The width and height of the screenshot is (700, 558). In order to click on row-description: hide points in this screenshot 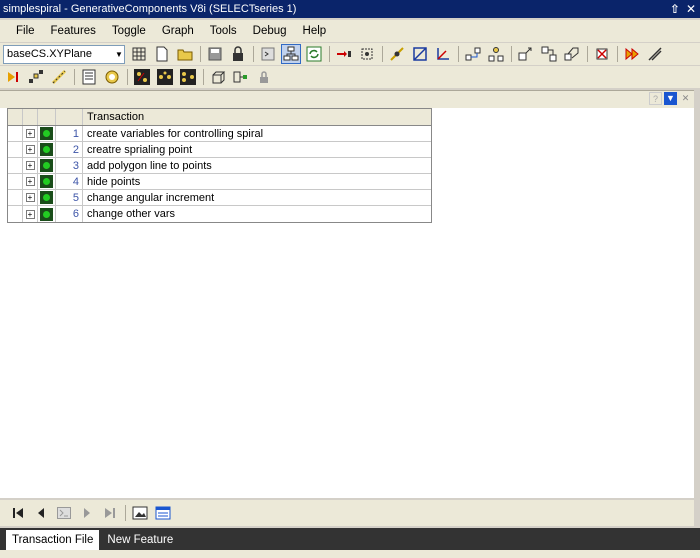, I will do `click(257, 181)`.